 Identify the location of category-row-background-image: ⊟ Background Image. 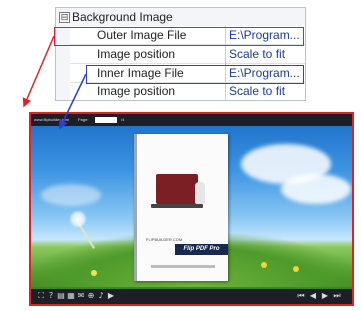
(180, 17).